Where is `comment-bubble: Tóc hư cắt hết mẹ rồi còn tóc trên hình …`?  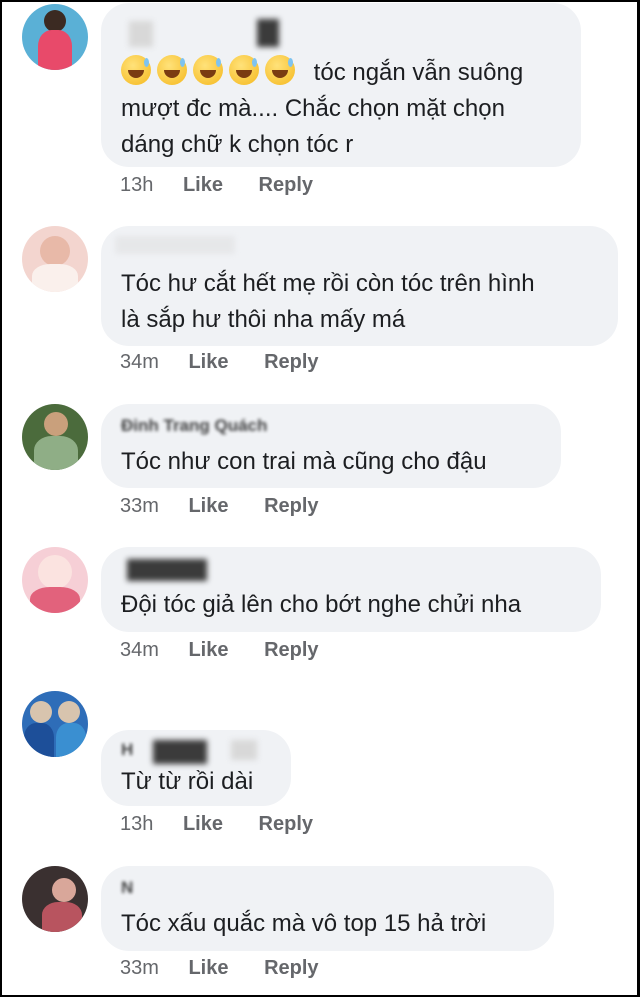
comment-bubble: Tóc hư cắt hết mẹ rồi còn tóc trên hình … is located at coordinates (359, 286).